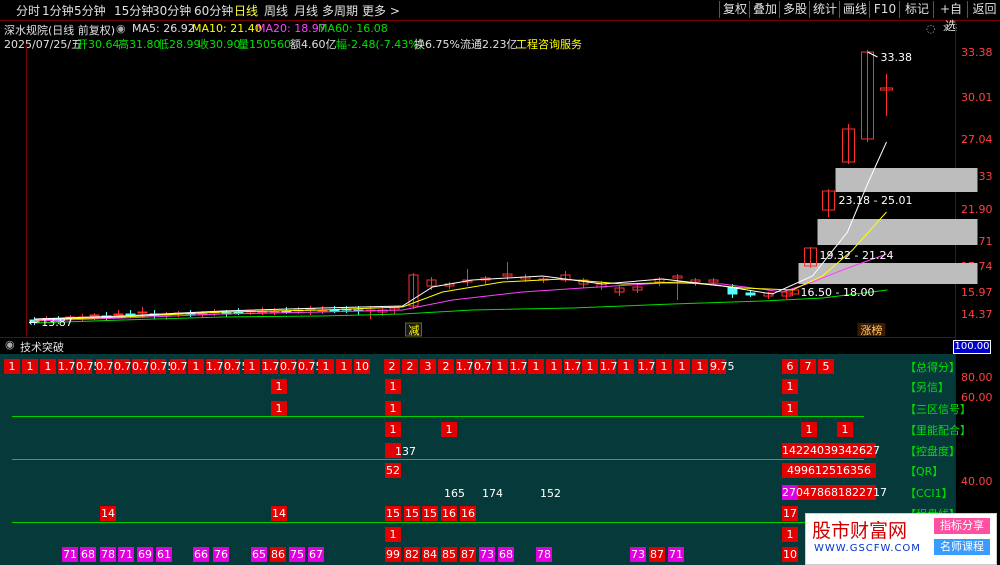  What do you see at coordinates (826, 366) in the screenshot?
I see `score-cell: 5` at bounding box center [826, 366].